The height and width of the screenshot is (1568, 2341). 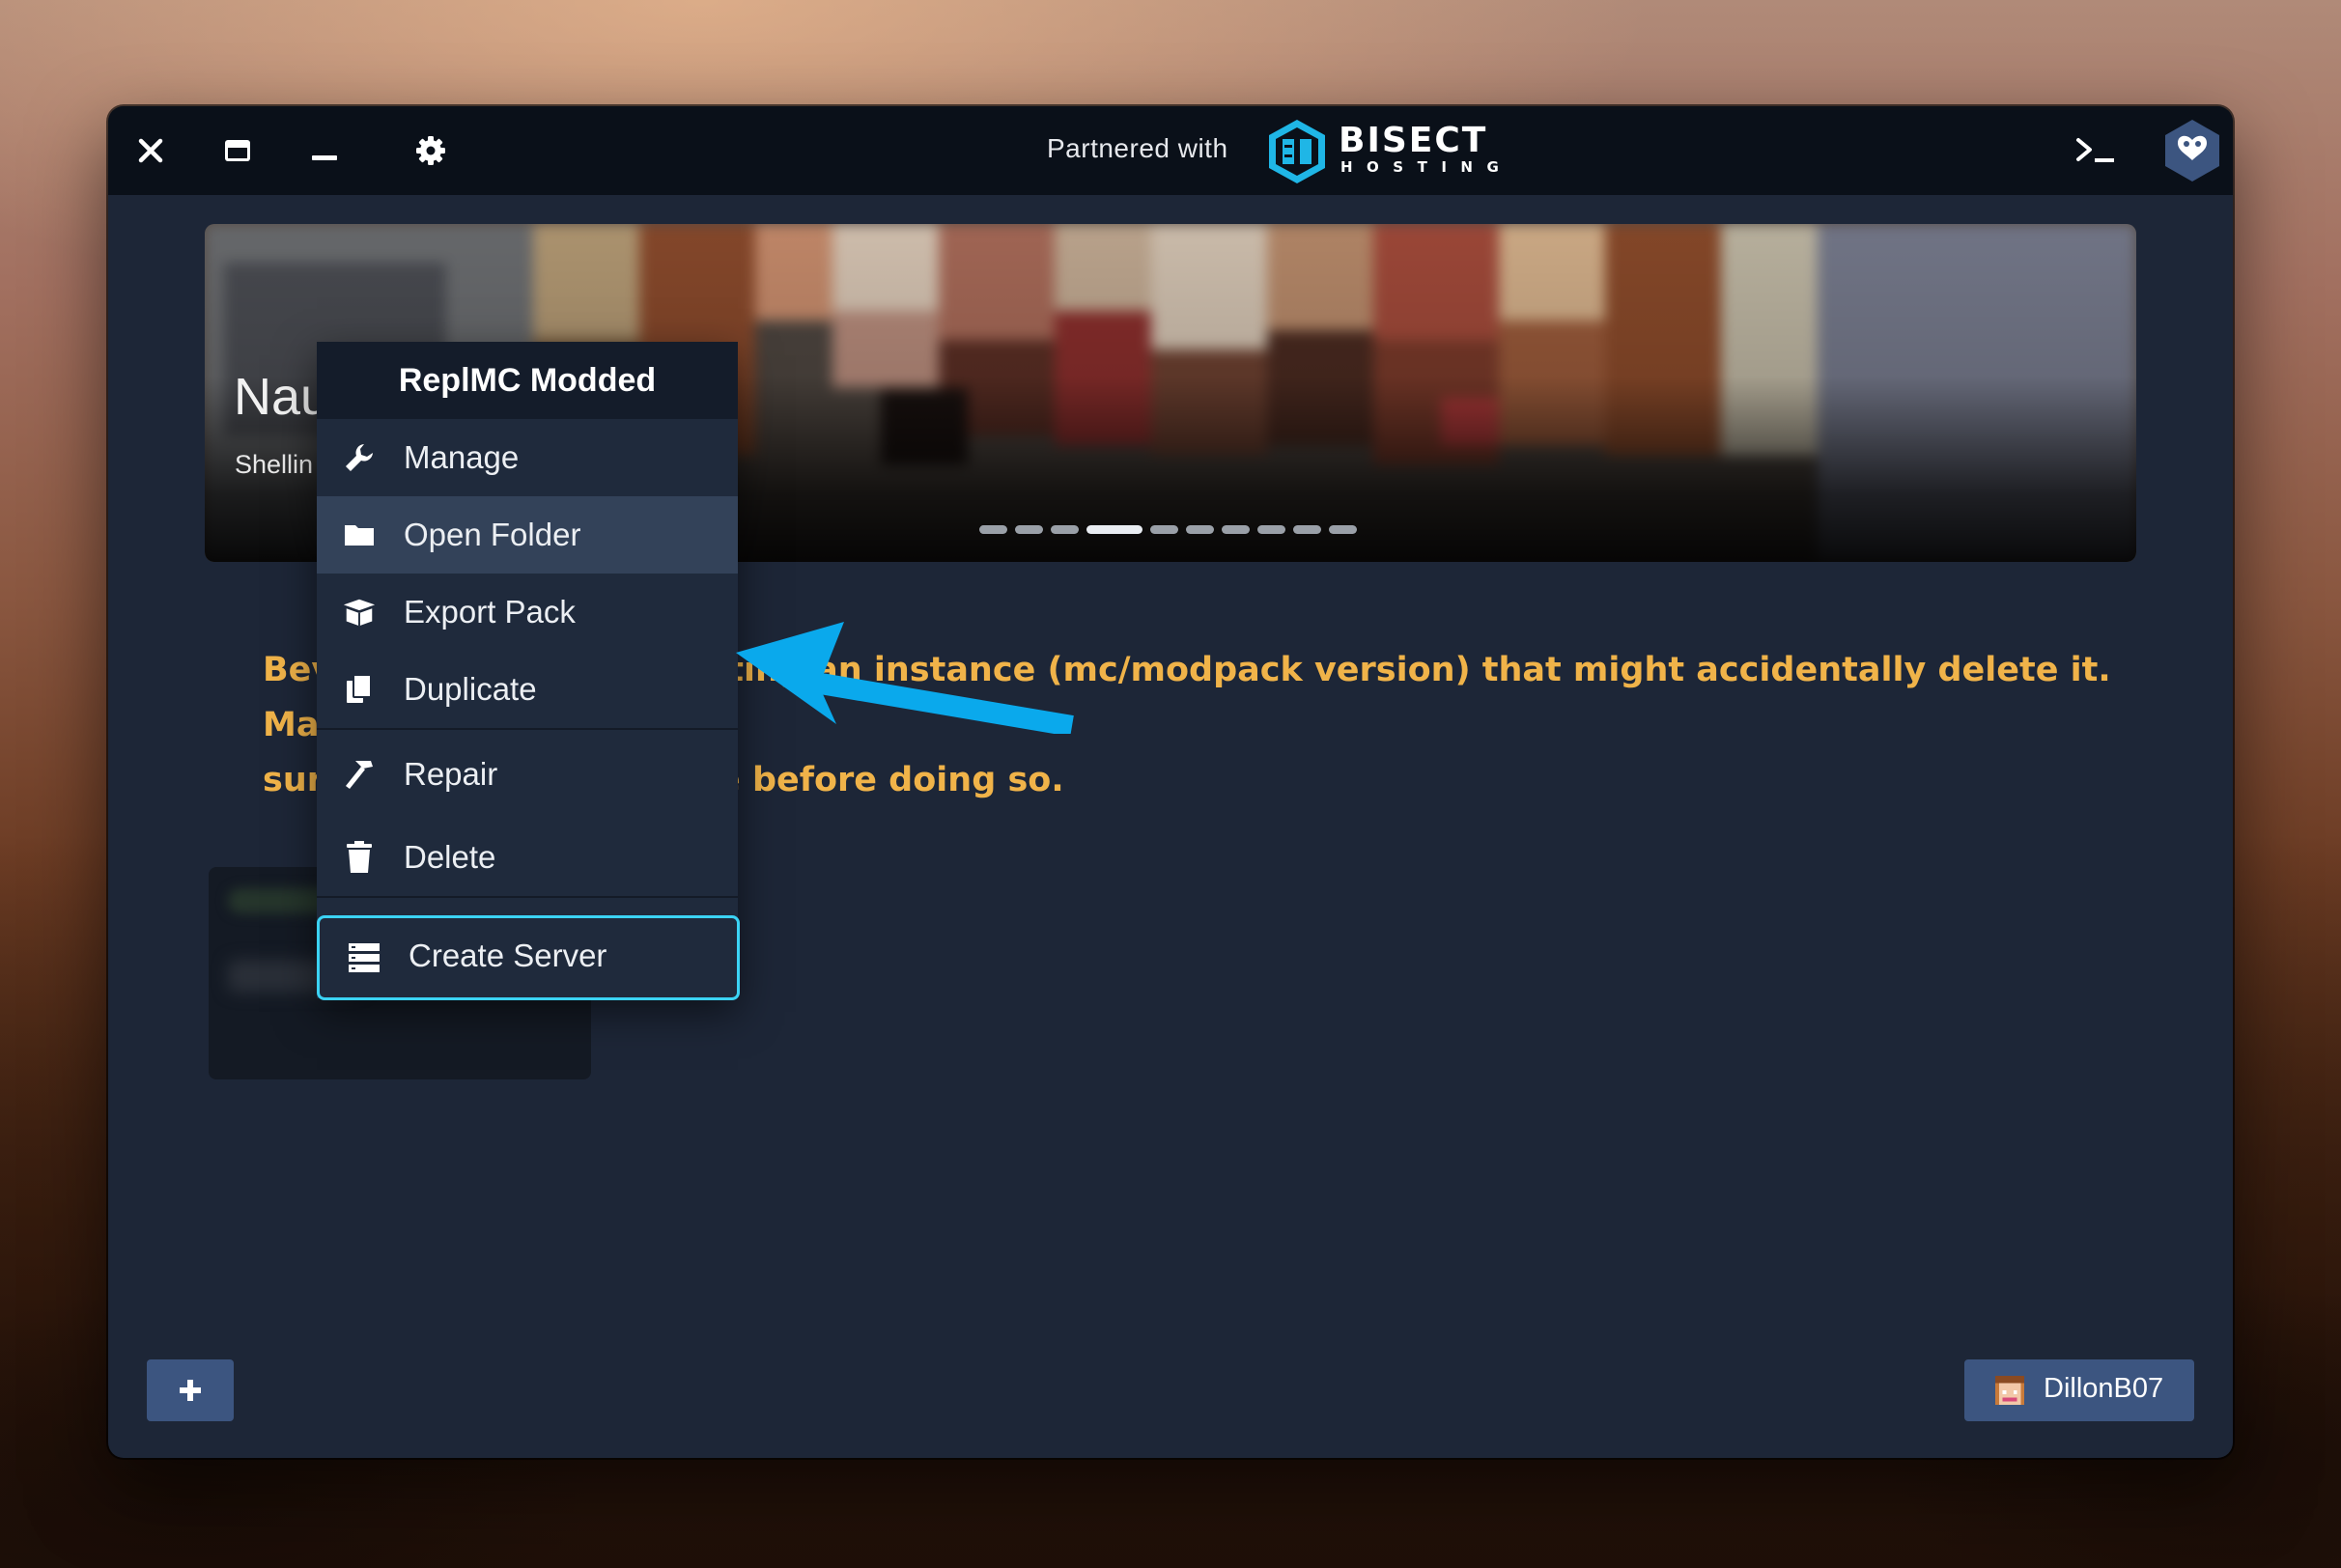 What do you see at coordinates (151, 151) in the screenshot?
I see `close-icon` at bounding box center [151, 151].